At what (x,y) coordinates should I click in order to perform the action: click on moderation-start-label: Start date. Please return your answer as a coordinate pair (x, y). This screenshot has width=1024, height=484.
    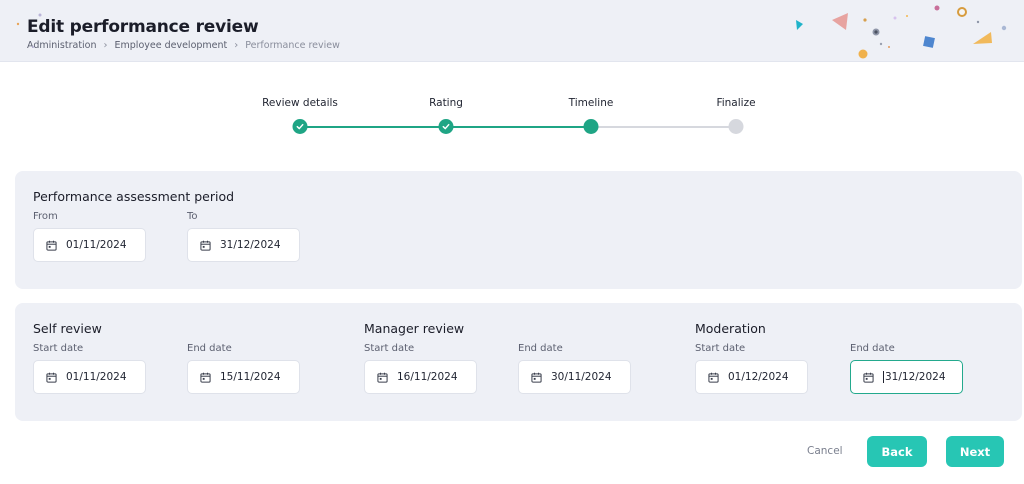
    Looking at the image, I should click on (720, 348).